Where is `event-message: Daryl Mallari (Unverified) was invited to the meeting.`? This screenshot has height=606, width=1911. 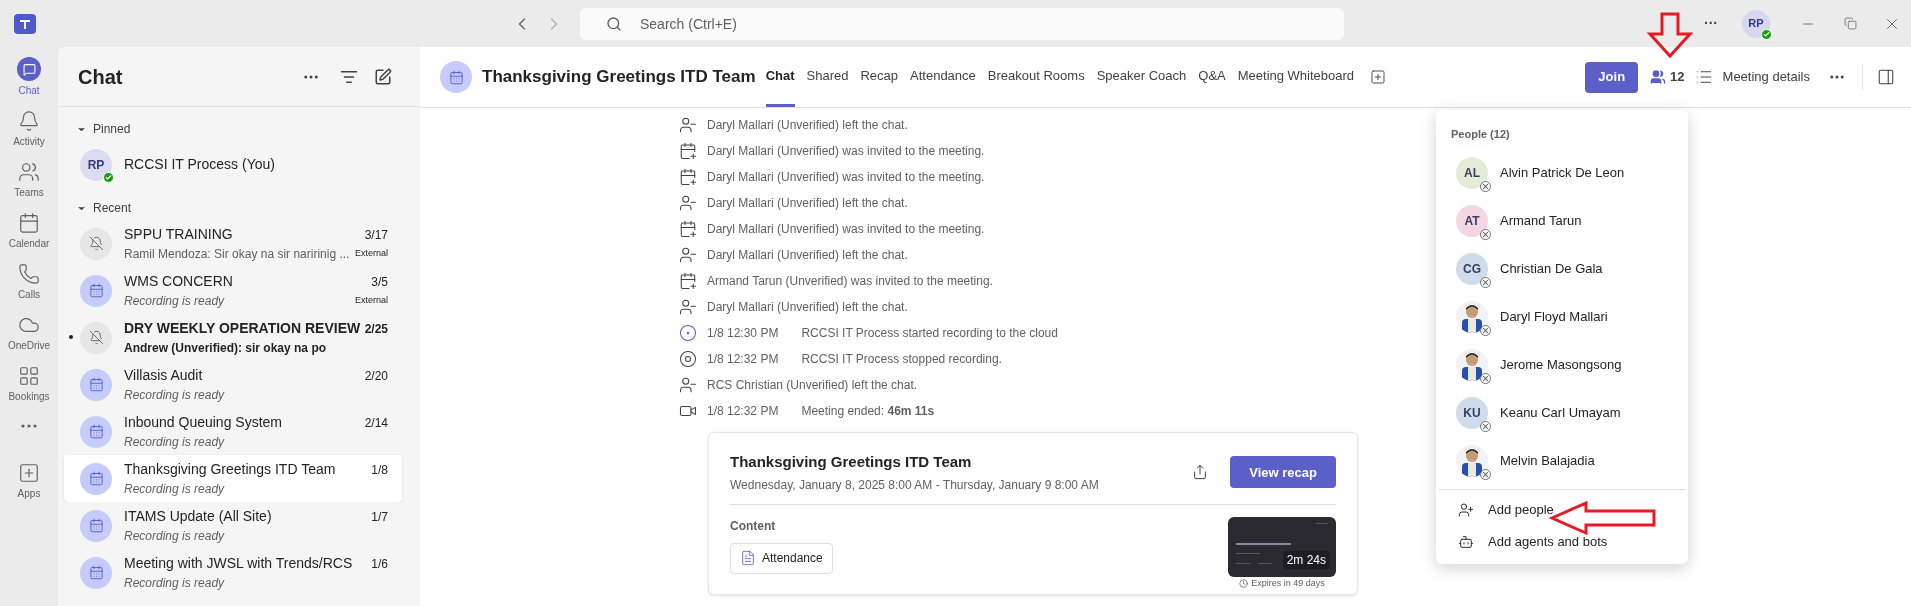 event-message: Daryl Mallari (Unverified) was invited to the meeting. is located at coordinates (846, 229).